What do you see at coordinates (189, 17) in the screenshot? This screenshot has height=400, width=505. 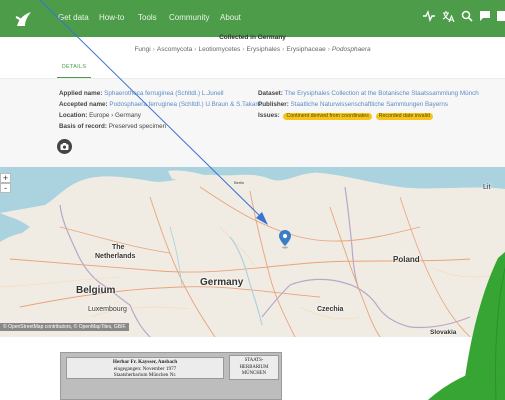 I see `nav-community: Community` at bounding box center [189, 17].